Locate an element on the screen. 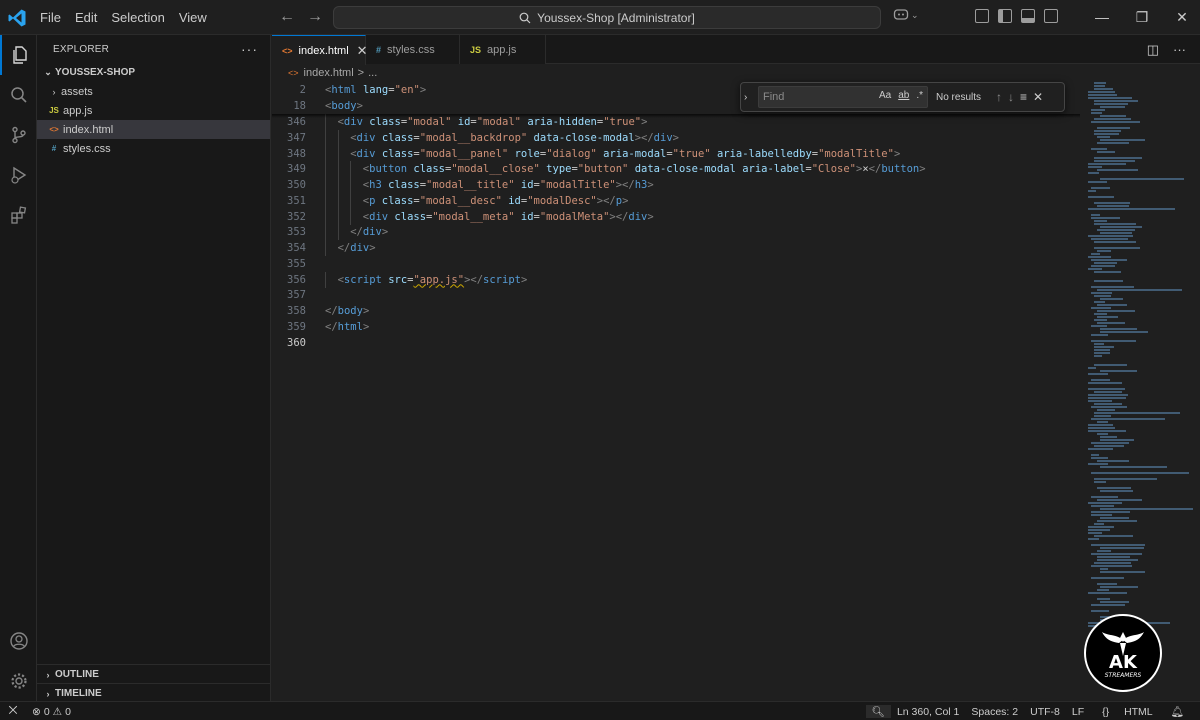 Image resolution: width=1200 pixels, height=720 pixels. restore-icon: ❐ is located at coordinates (1142, 17).